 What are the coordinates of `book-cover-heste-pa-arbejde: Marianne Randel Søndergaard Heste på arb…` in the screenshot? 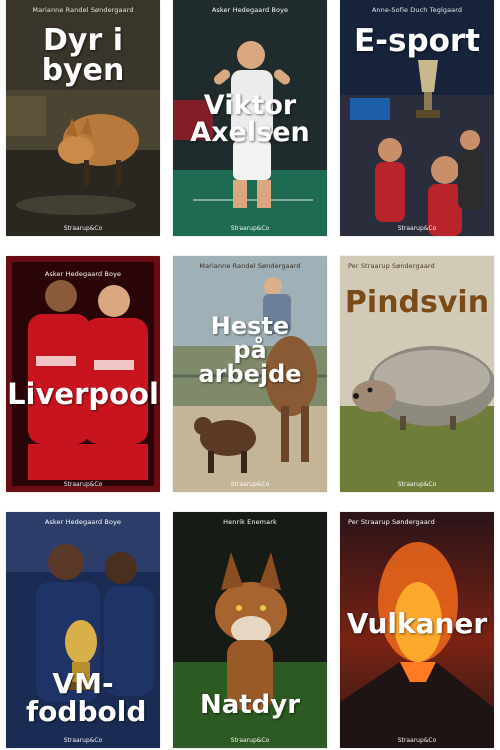 It's located at (250, 374).